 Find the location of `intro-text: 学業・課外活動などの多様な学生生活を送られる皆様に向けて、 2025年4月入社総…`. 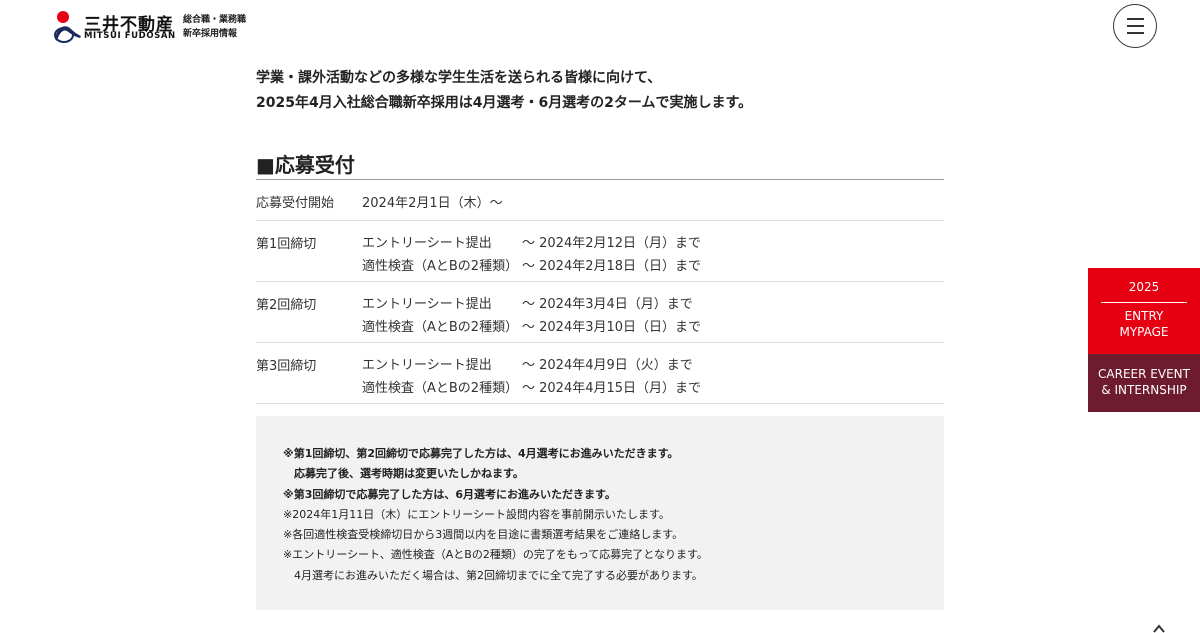

intro-text: 学業・課外活動などの多様な学生生活を送られる皆様に向けて、 2025年4月入社総… is located at coordinates (504, 90).